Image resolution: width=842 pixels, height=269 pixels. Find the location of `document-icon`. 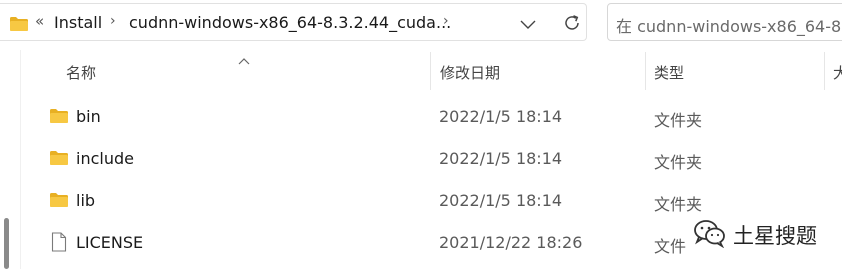

document-icon is located at coordinates (59, 244).